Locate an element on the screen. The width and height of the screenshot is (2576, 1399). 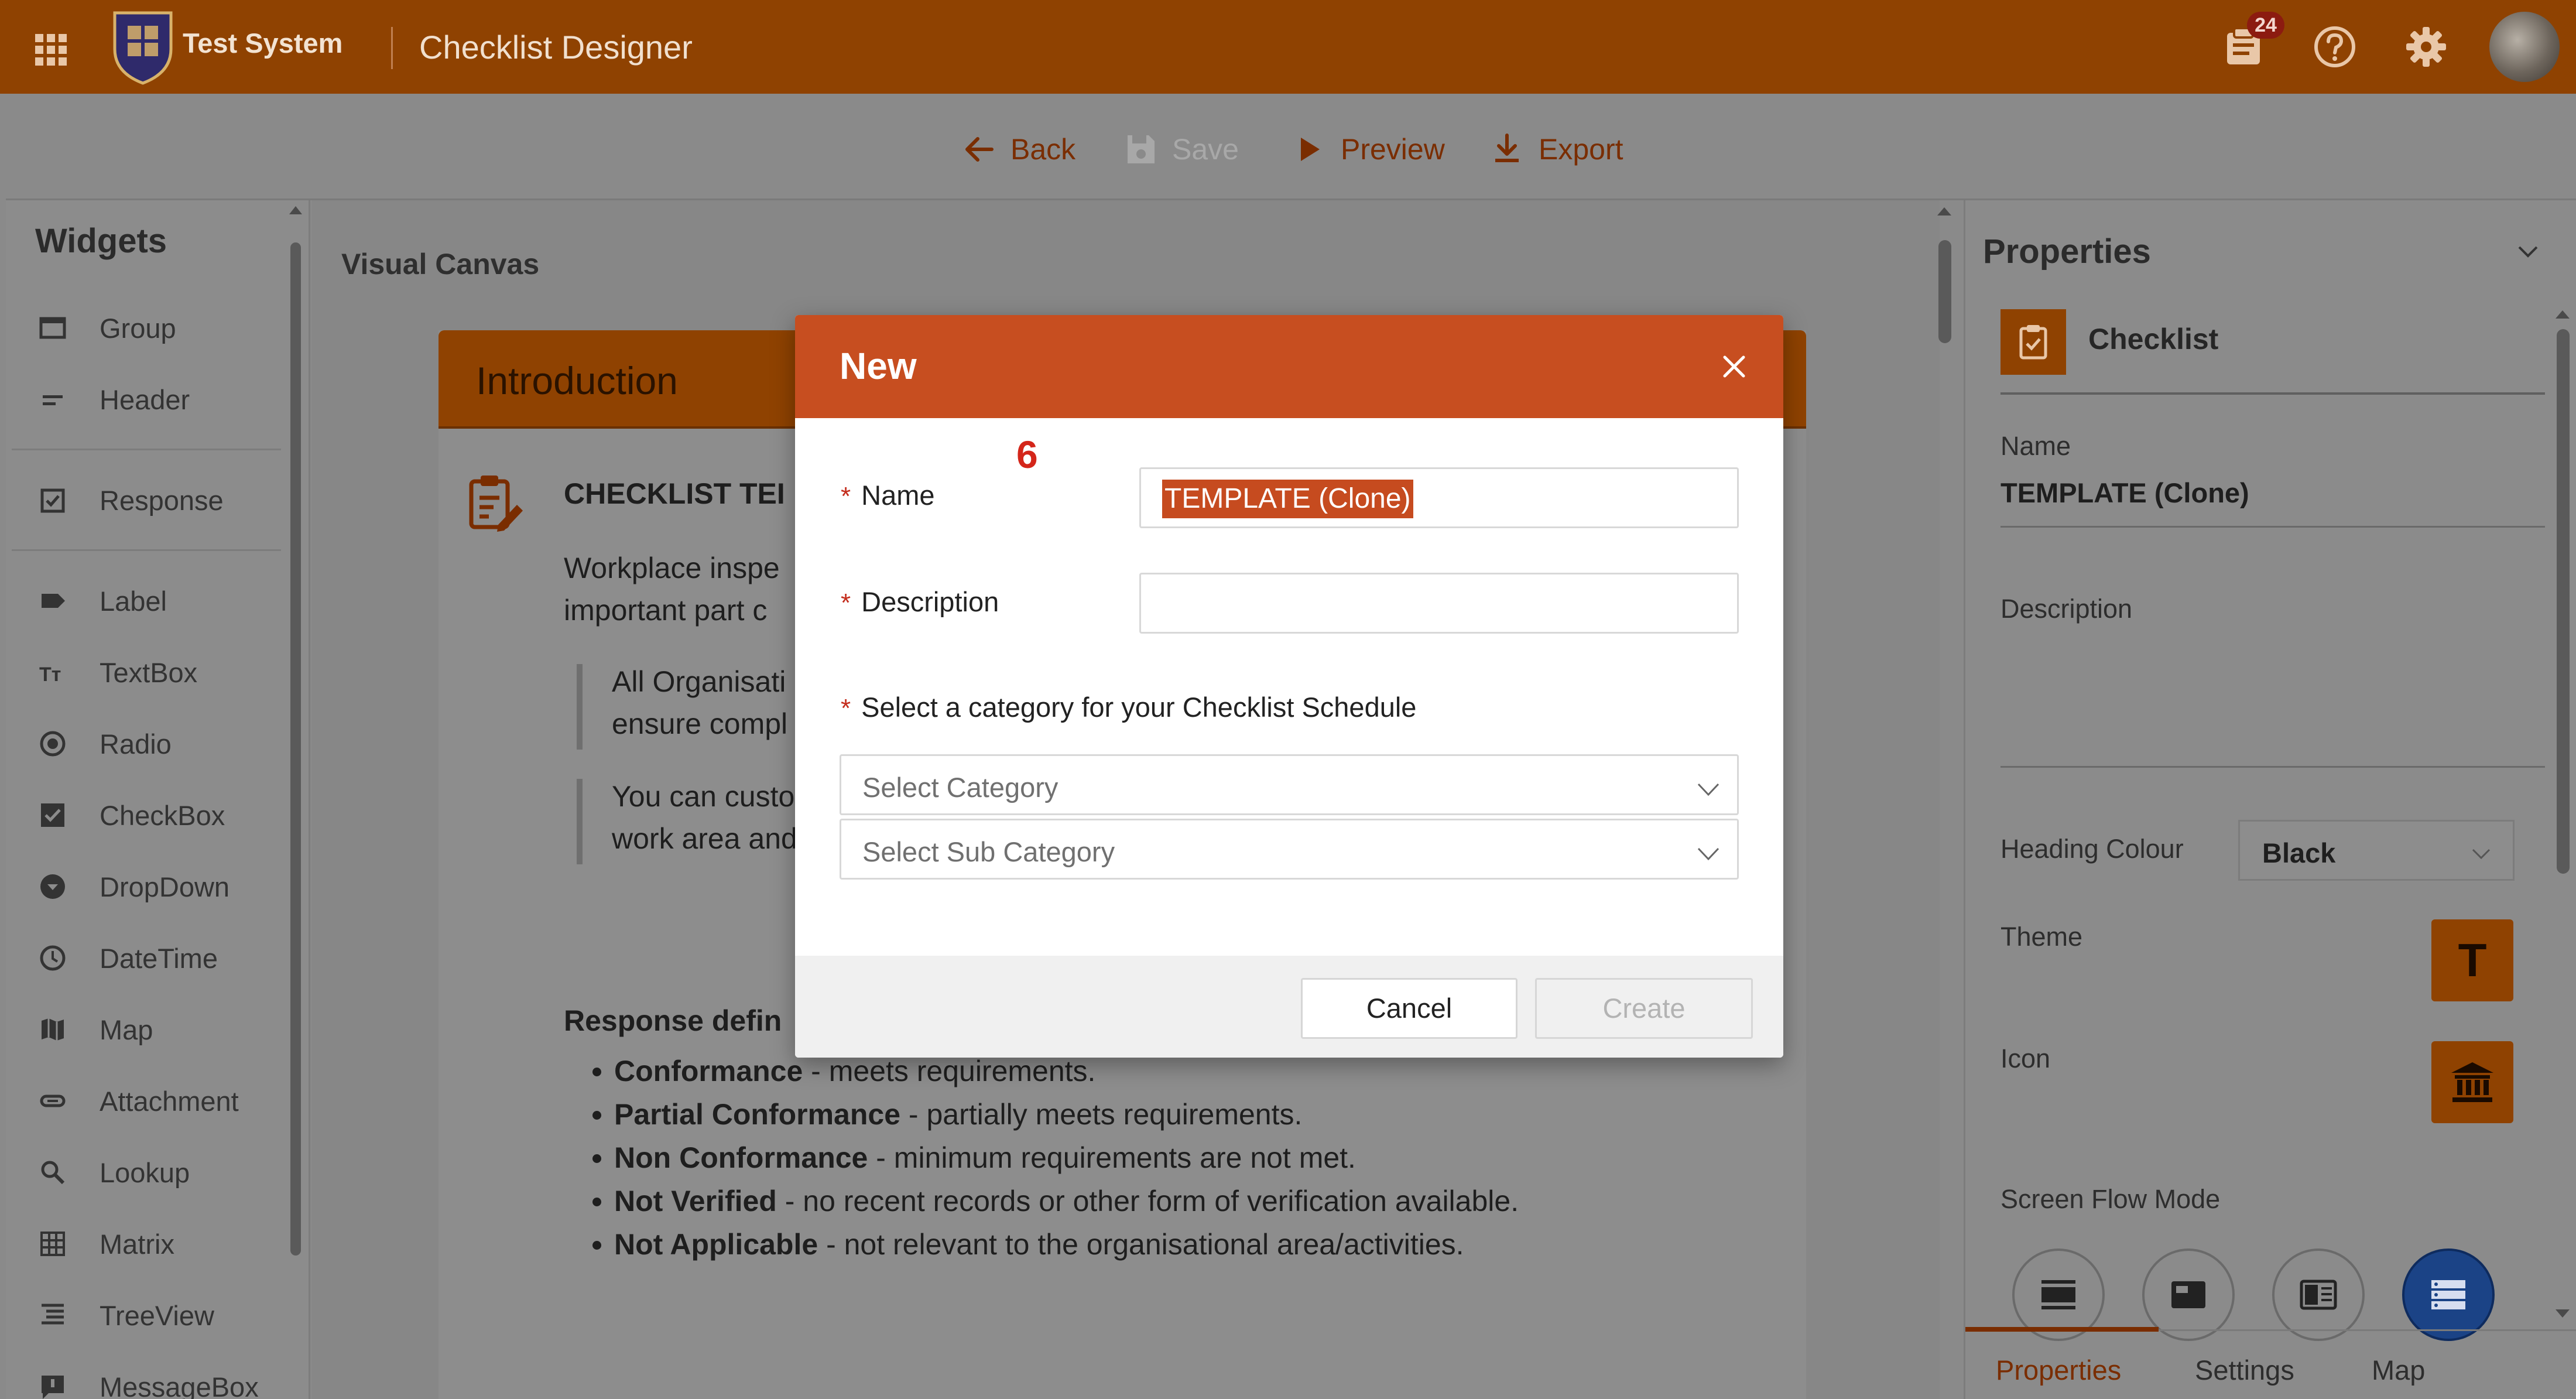
textbox-icon: Tт is located at coordinates (52, 672).